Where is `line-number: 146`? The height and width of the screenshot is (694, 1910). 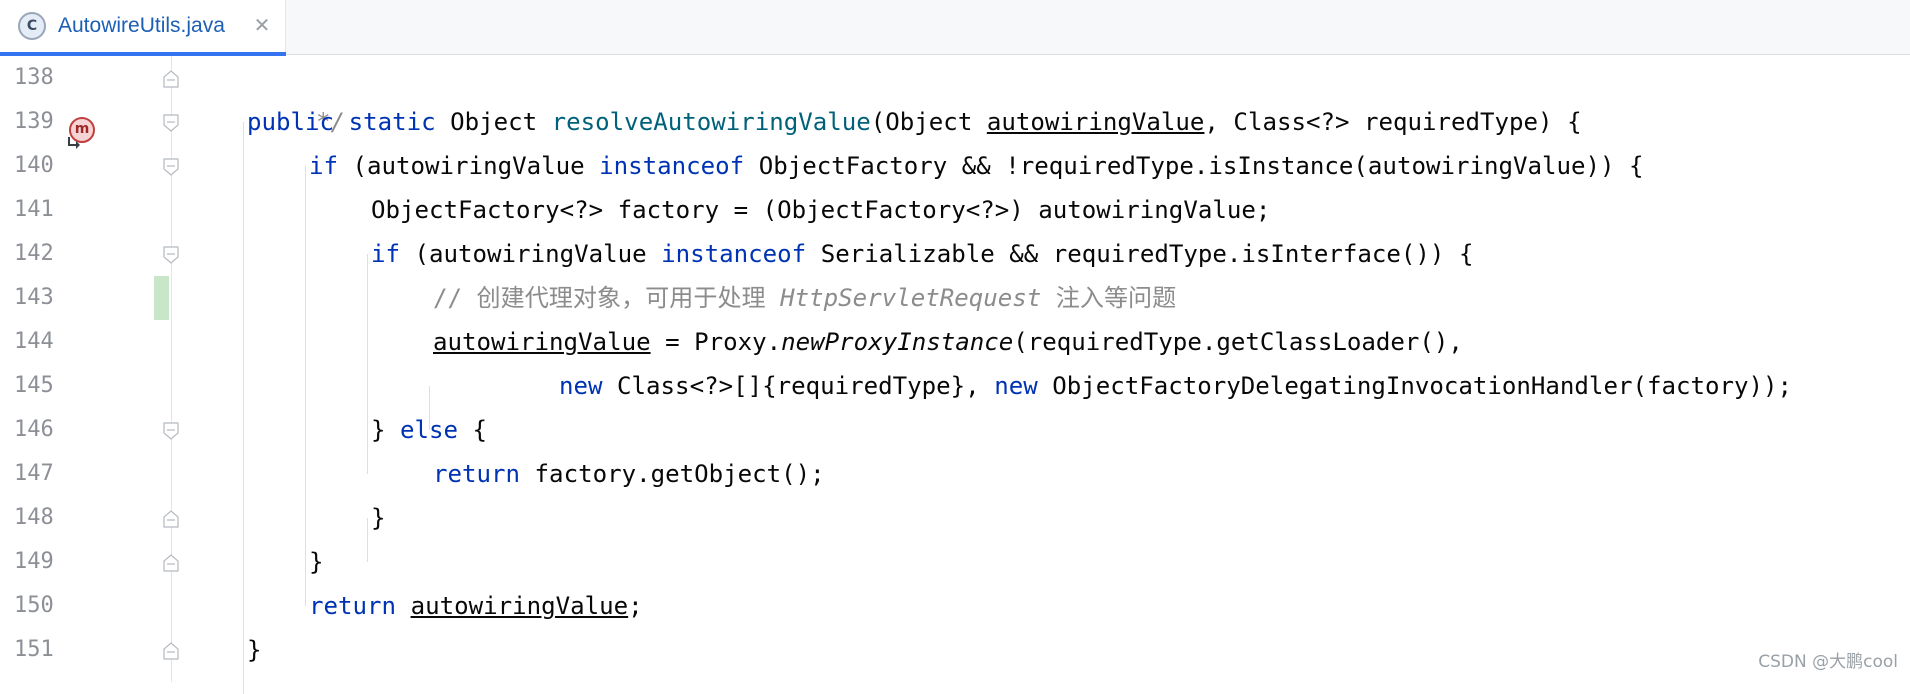
line-number: 146 is located at coordinates (39, 430).